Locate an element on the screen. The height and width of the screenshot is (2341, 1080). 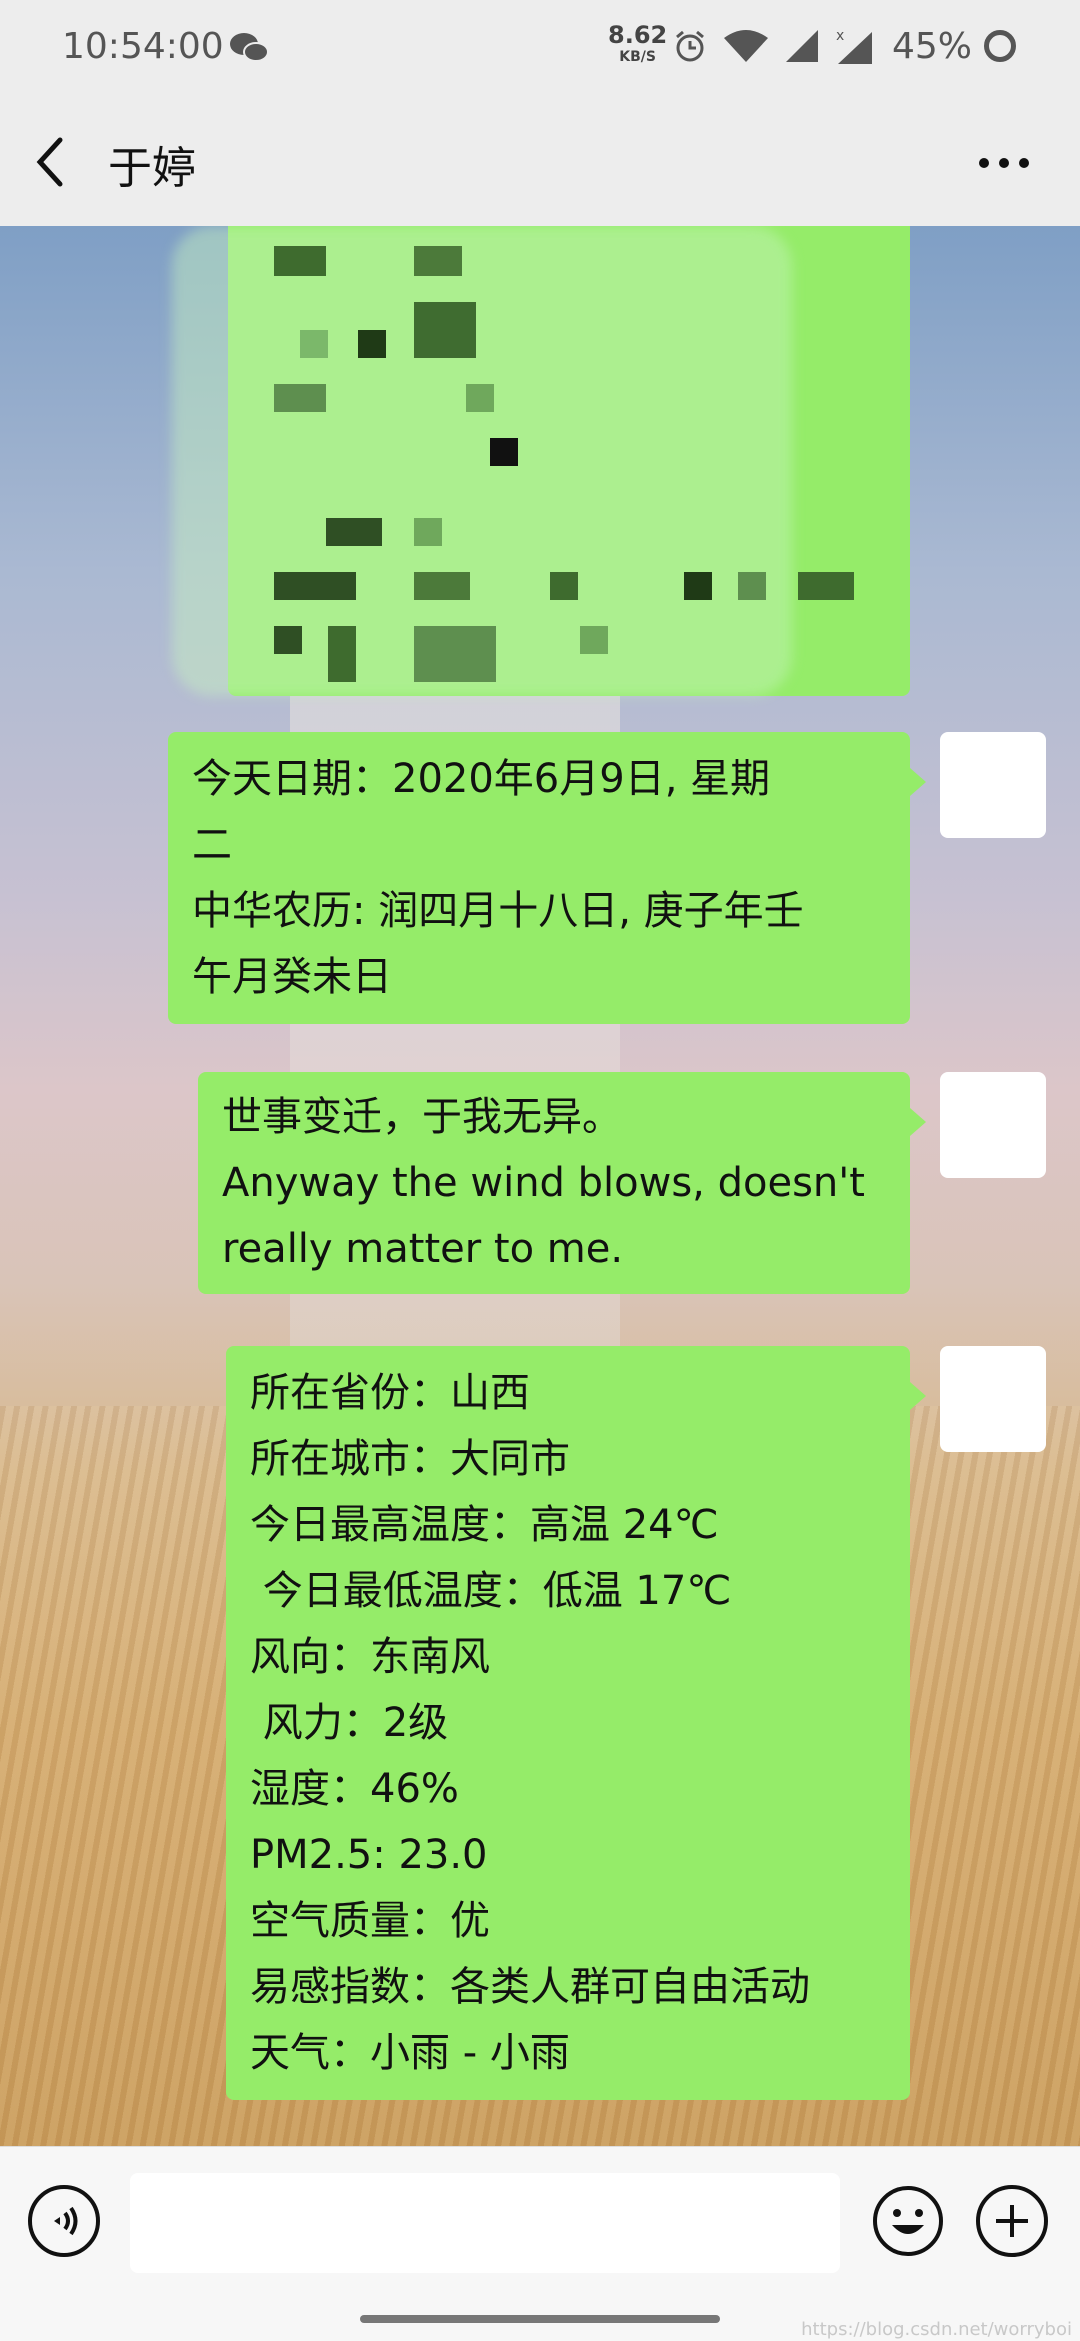
message-line: 今日最低温度：低温 17℃ is located at coordinates (491, 1591).